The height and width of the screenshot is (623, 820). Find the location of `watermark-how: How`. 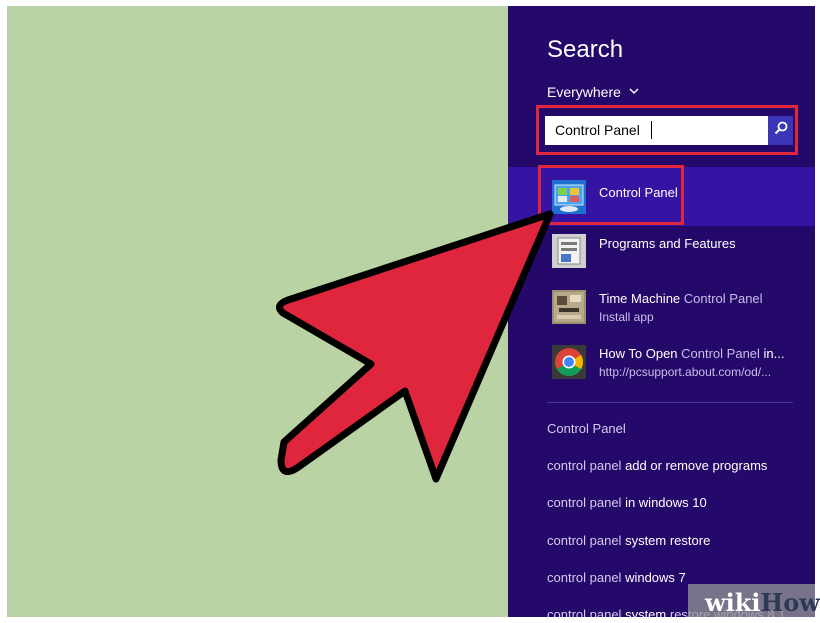

watermark-how: How is located at coordinates (790, 602).